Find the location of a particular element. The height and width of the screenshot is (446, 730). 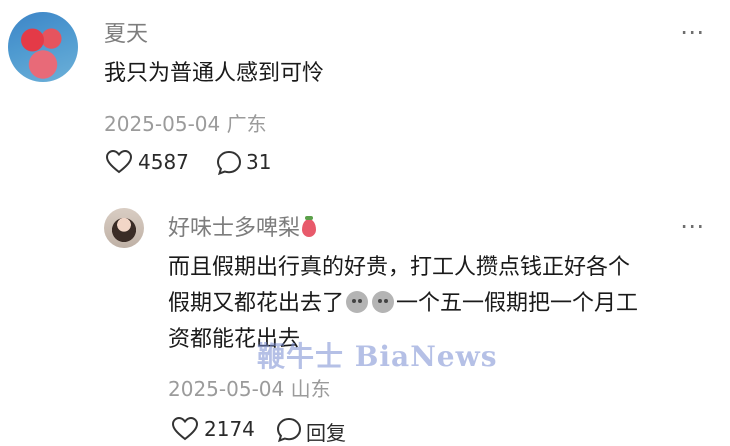

comment-date: 2025-05-04 is located at coordinates (162, 124).